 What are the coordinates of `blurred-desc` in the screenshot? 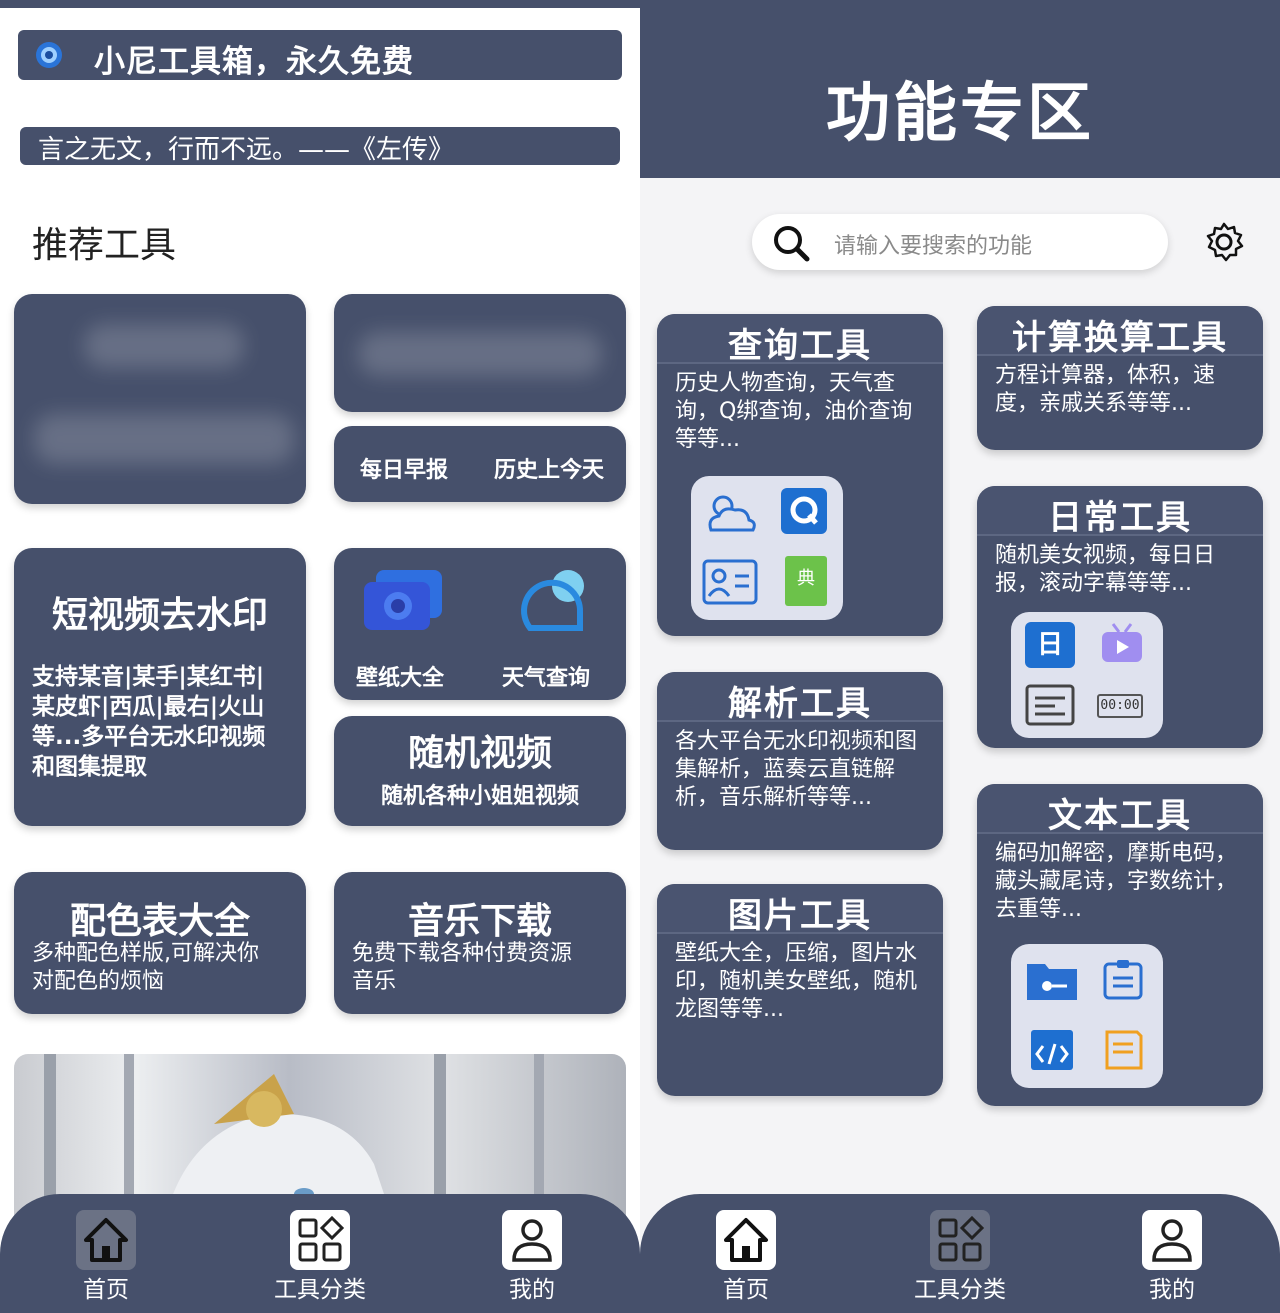 It's located at (164, 439).